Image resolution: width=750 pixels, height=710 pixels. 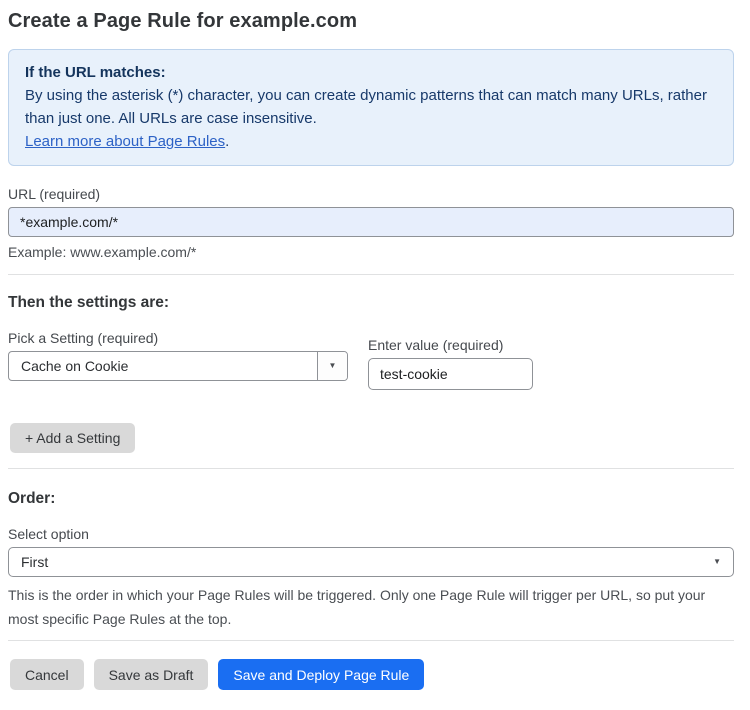 I want to click on cancel-button: Cancel, so click(x=47, y=674).